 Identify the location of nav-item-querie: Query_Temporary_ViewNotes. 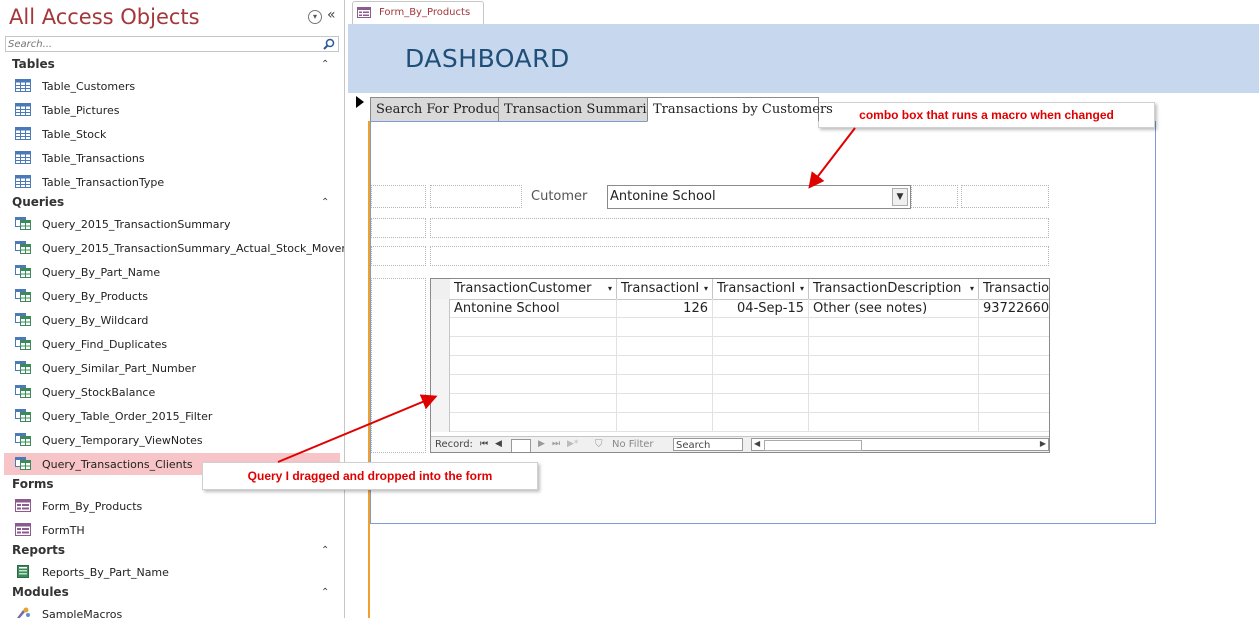
(172, 440).